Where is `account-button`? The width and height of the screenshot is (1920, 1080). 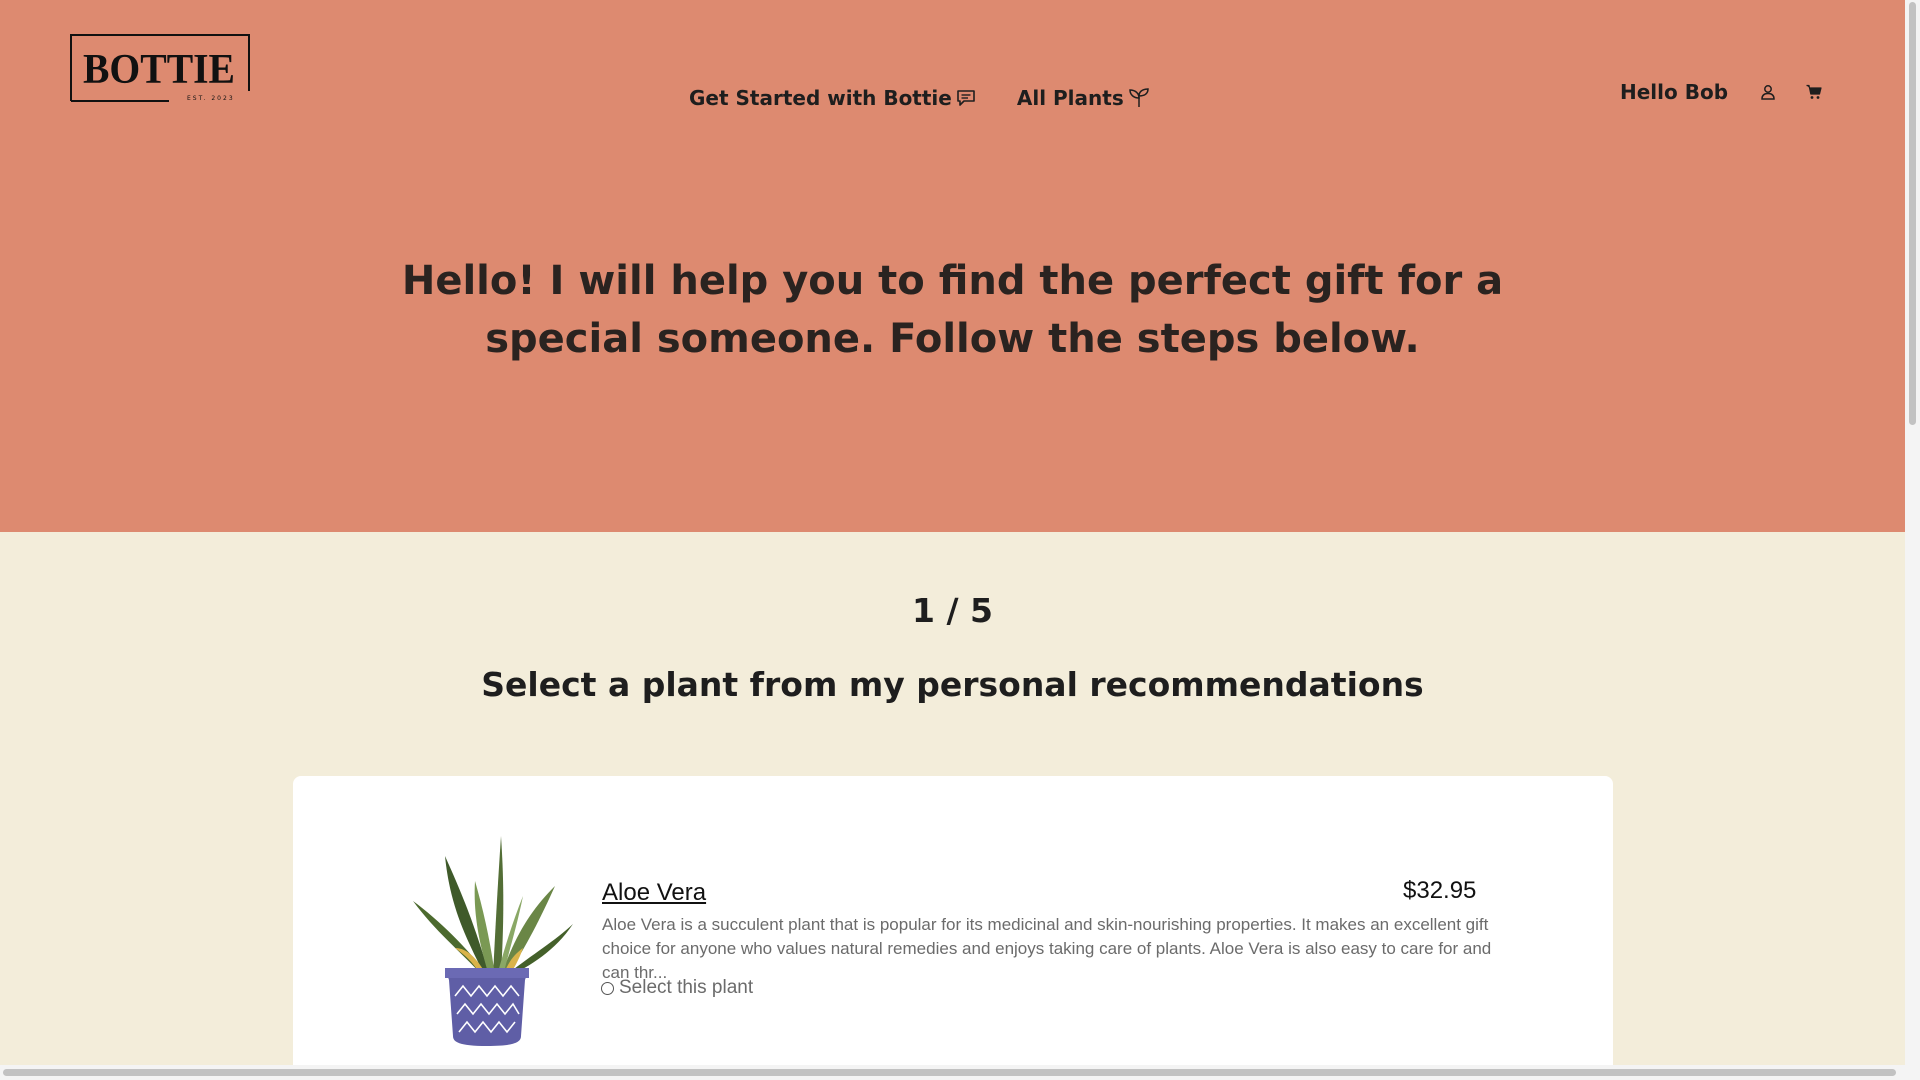
account-button is located at coordinates (1768, 92).